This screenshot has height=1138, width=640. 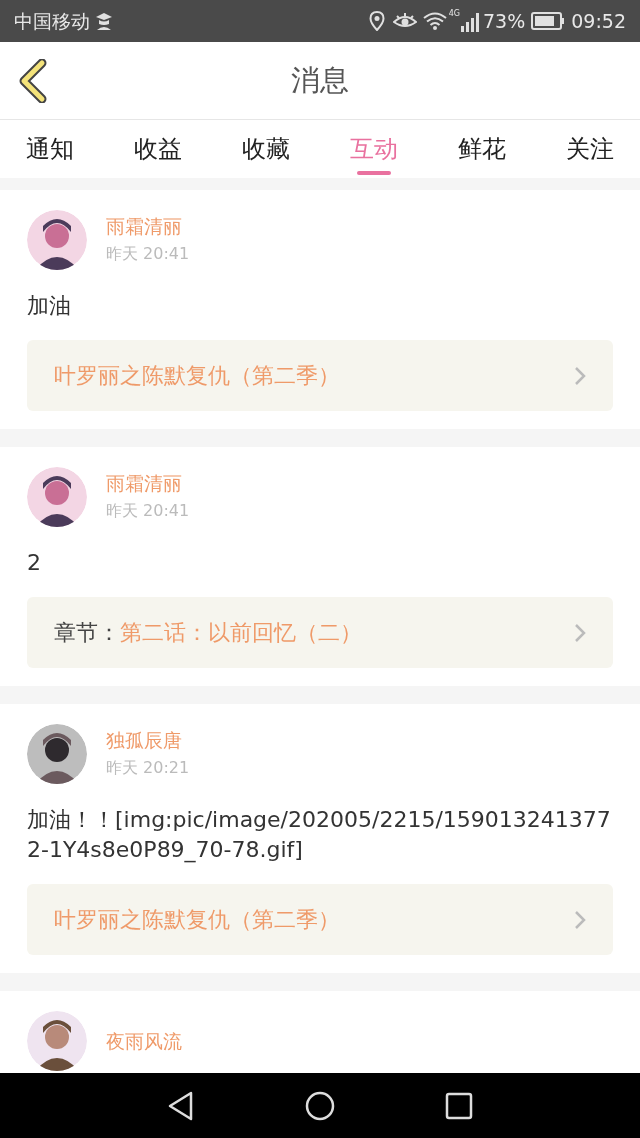 What do you see at coordinates (241, 633) in the screenshot?
I see `chapter-title: 第二话：以前回忆（二）` at bounding box center [241, 633].